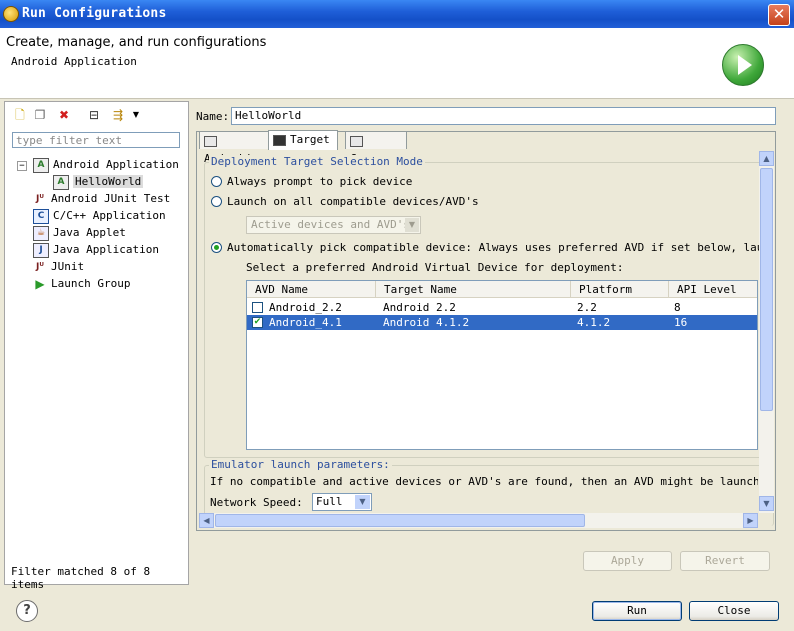 The height and width of the screenshot is (631, 794). I want to click on radio-auto-pick, so click(216, 247).